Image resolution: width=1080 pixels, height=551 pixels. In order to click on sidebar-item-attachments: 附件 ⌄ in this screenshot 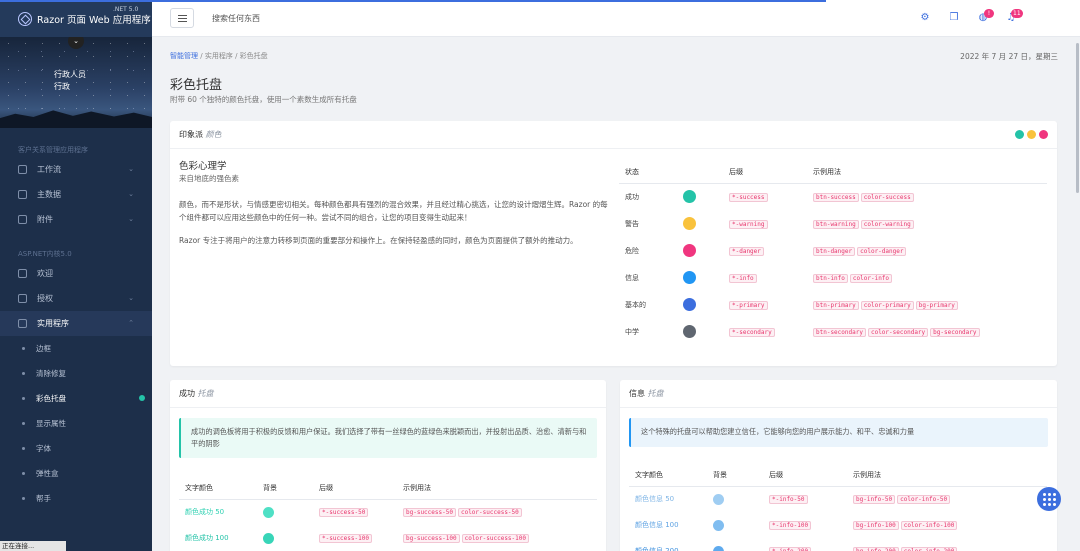, I will do `click(76, 219)`.